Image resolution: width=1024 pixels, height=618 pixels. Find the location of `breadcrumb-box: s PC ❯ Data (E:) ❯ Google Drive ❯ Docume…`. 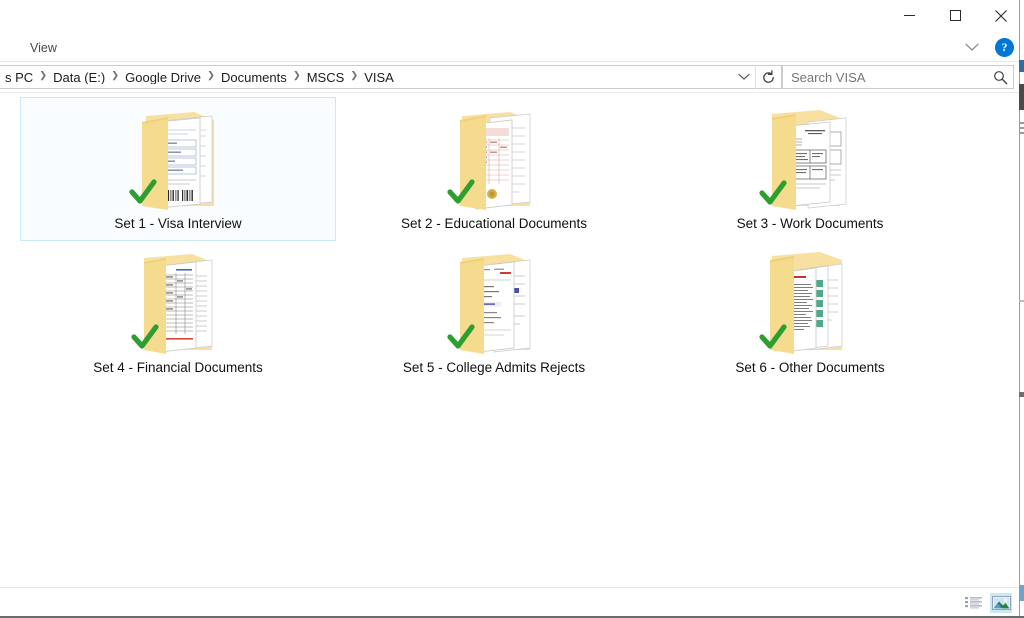

breadcrumb-box: s PC ❯ Data (E:) ❯ Google Drive ❯ Docume… is located at coordinates (391, 77).